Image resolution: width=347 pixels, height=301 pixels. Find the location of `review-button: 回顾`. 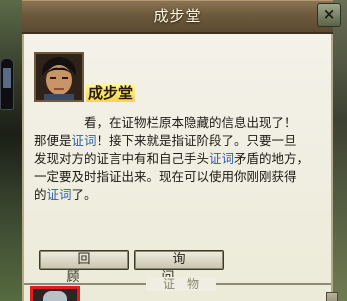

review-button: 回顾 is located at coordinates (84, 267).